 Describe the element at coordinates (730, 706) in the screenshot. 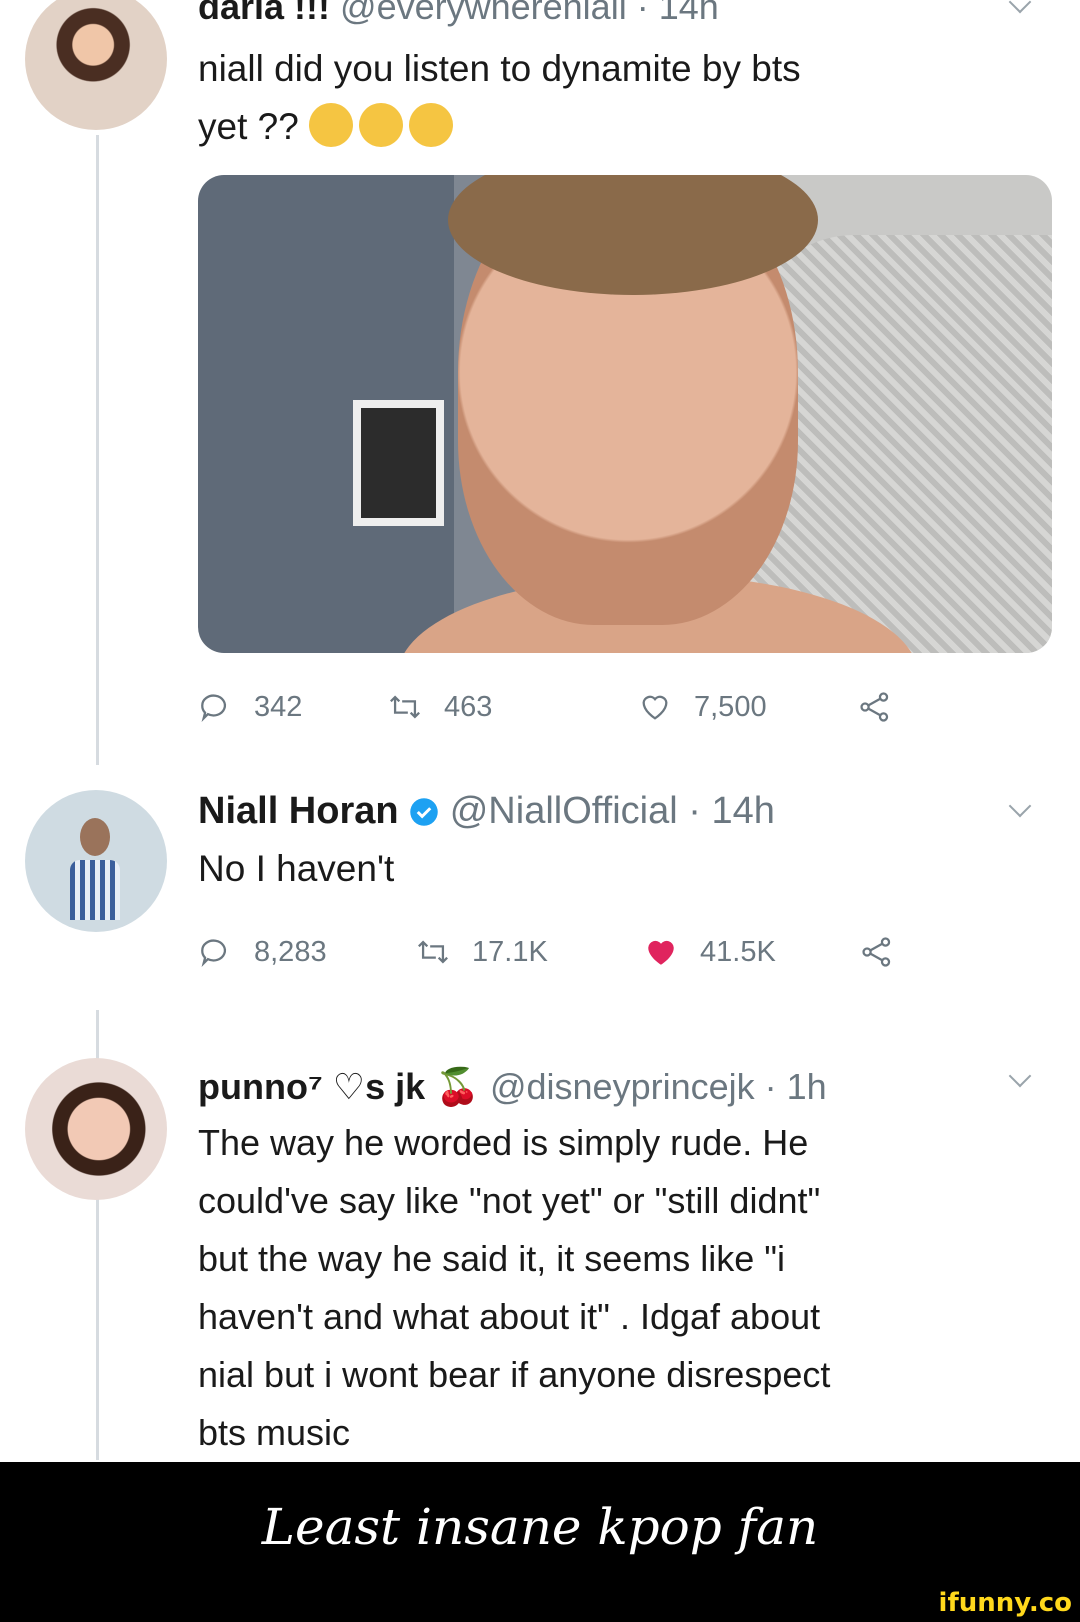

I see `like-count: 7,500` at that location.